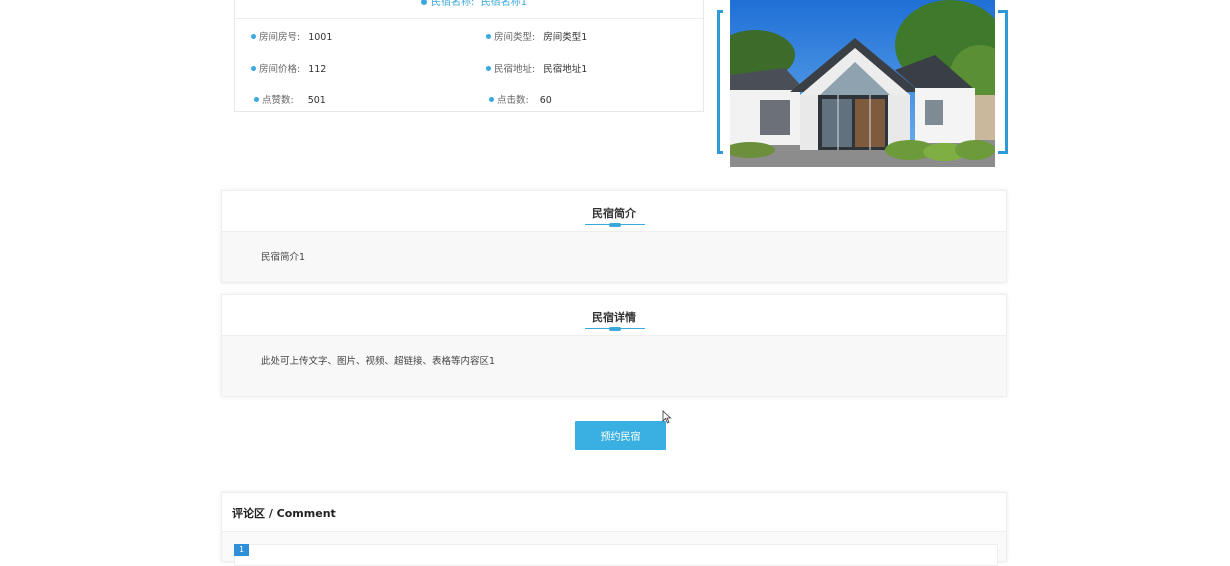  I want to click on reserve-button: 预约民宿, so click(620, 435).